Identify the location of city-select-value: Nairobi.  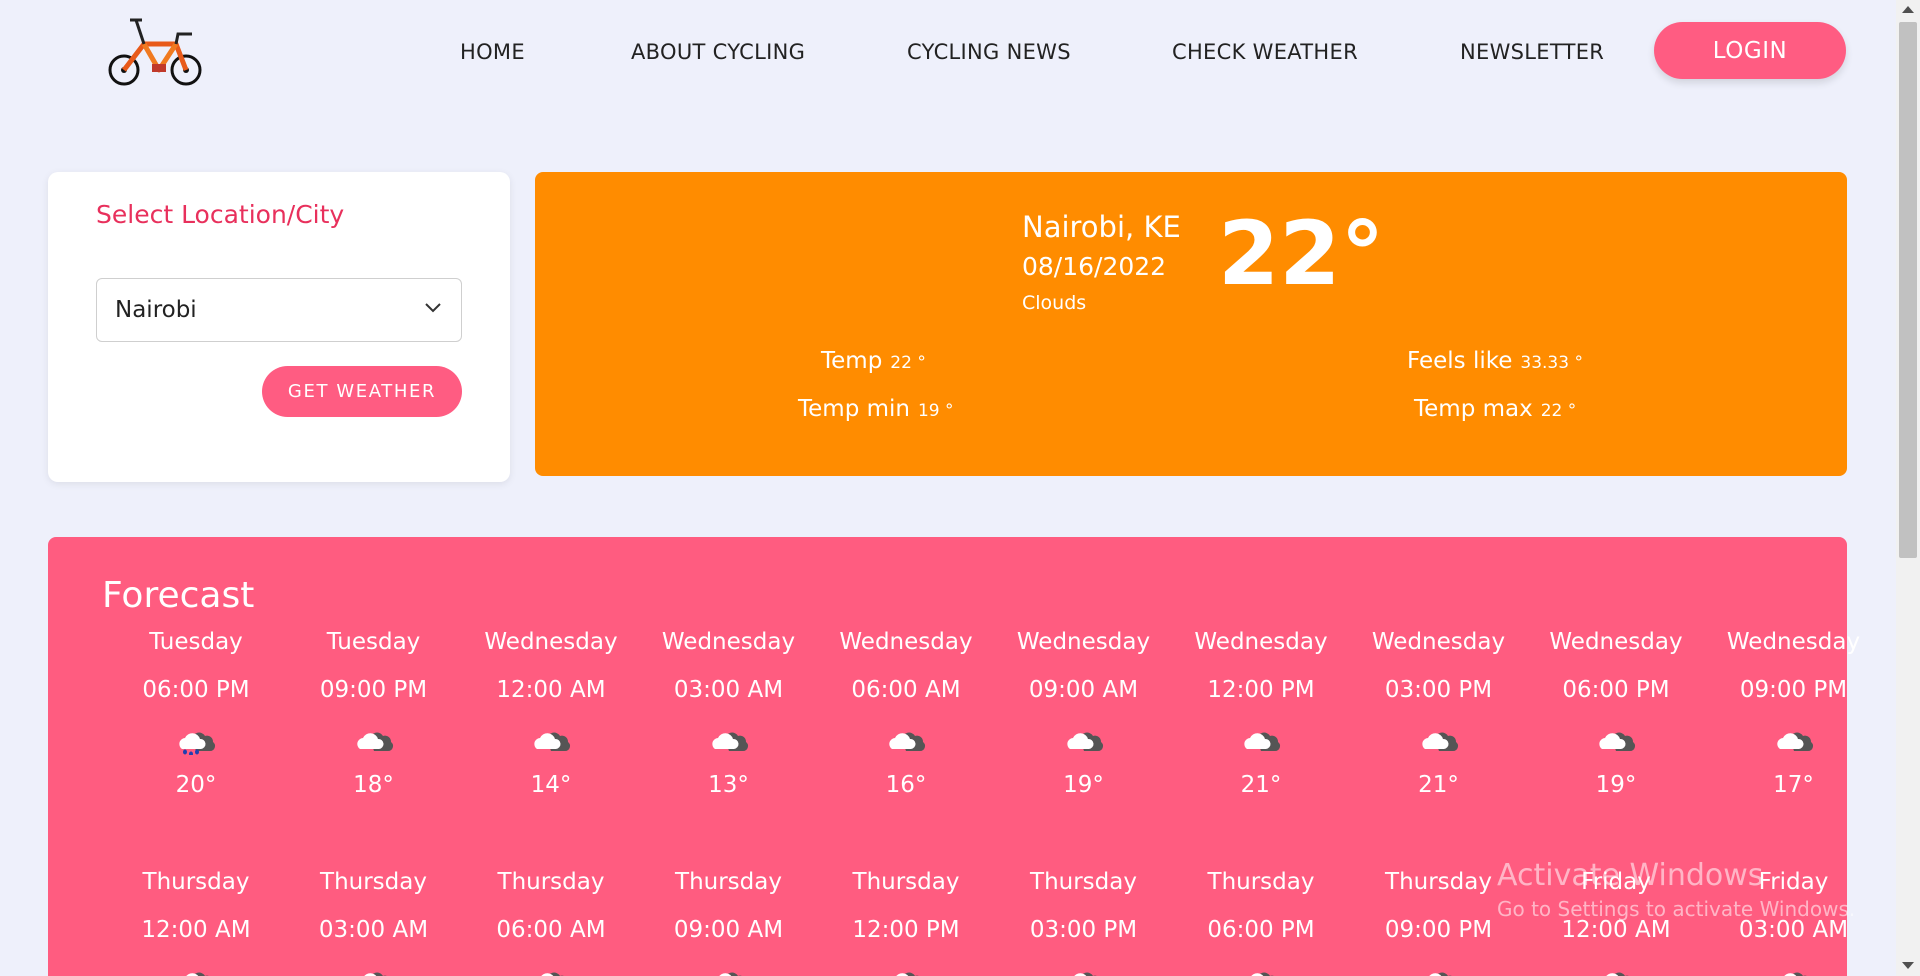
(156, 310).